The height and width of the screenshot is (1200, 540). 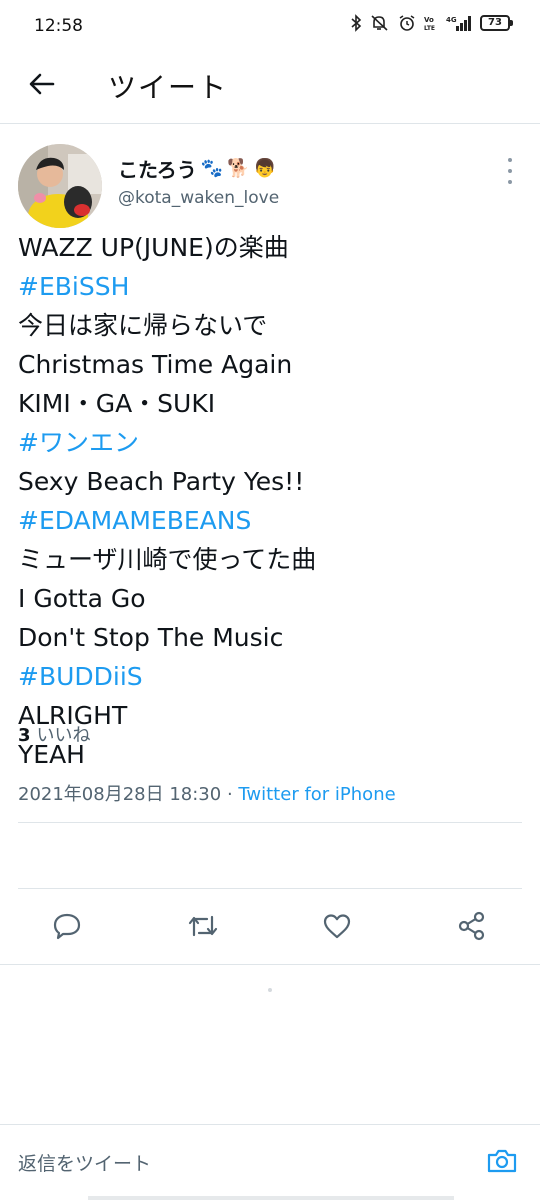 I want to click on like-icon, so click(x=337, y=928).